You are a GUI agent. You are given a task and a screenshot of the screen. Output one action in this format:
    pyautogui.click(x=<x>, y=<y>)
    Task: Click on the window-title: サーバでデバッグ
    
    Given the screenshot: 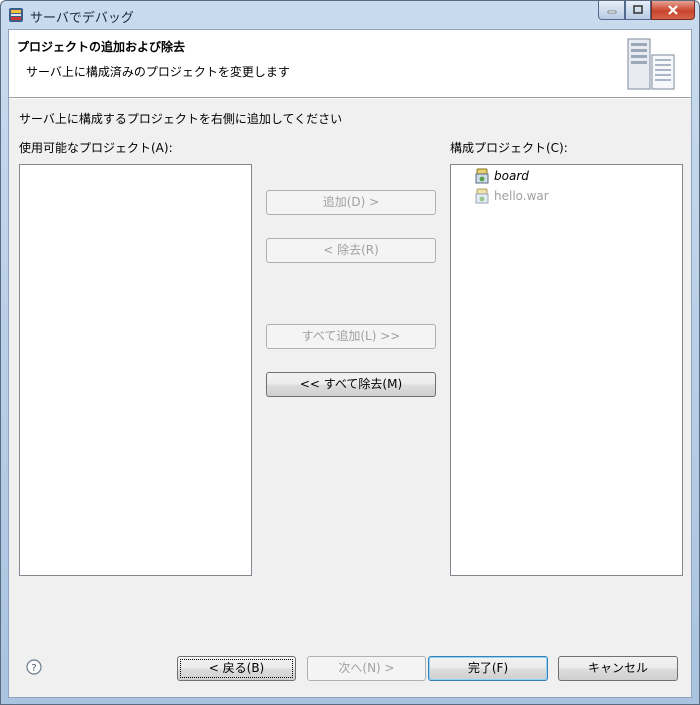 What is the action you would take?
    pyautogui.click(x=82, y=18)
    